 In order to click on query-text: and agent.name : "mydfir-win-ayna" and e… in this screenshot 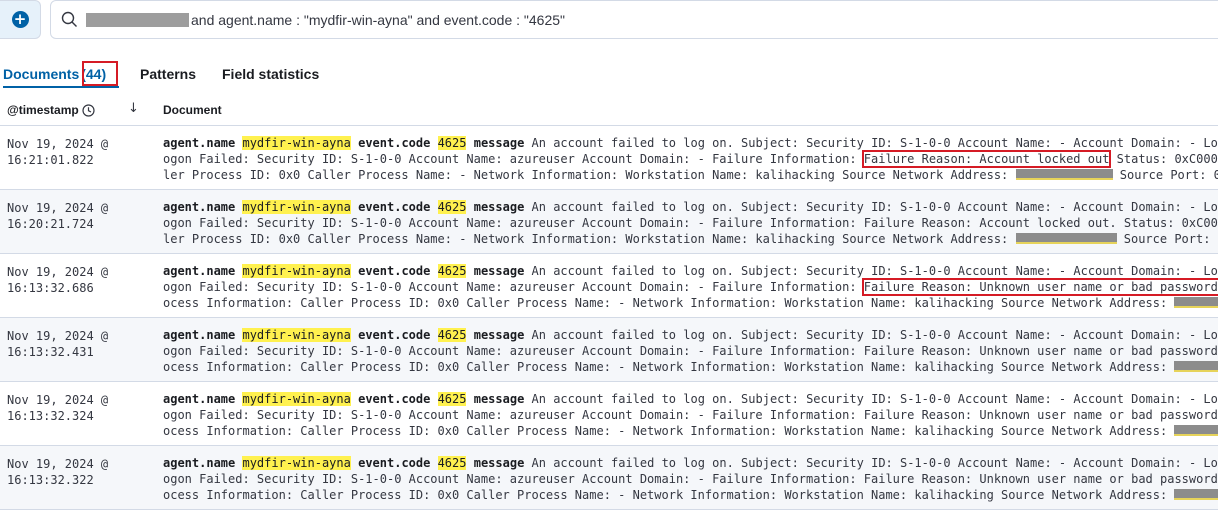, I will do `click(378, 20)`.